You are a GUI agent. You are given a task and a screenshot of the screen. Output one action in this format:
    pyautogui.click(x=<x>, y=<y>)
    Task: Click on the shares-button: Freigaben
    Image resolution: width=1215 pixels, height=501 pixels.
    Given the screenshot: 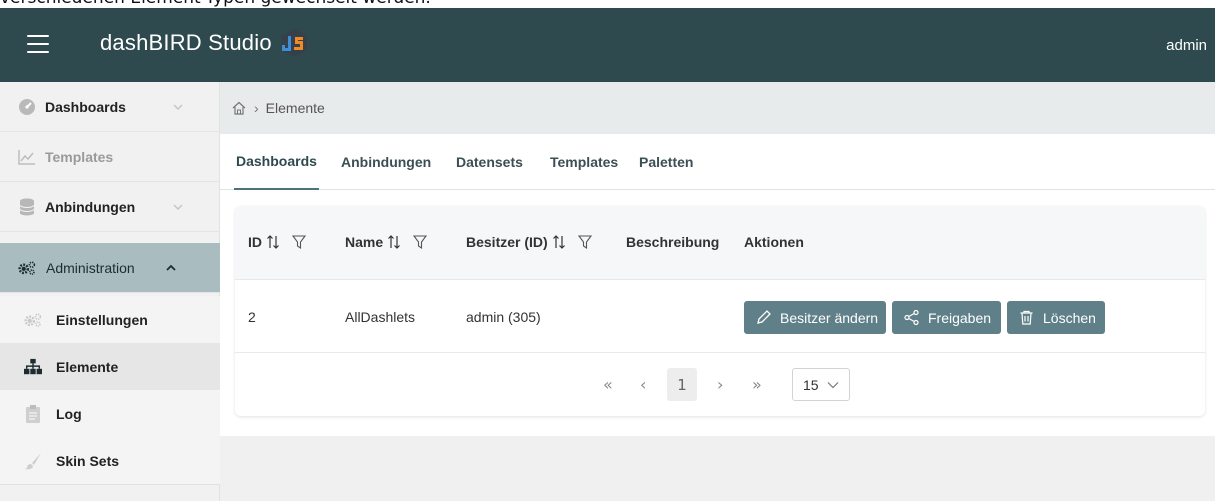 What is the action you would take?
    pyautogui.click(x=946, y=317)
    